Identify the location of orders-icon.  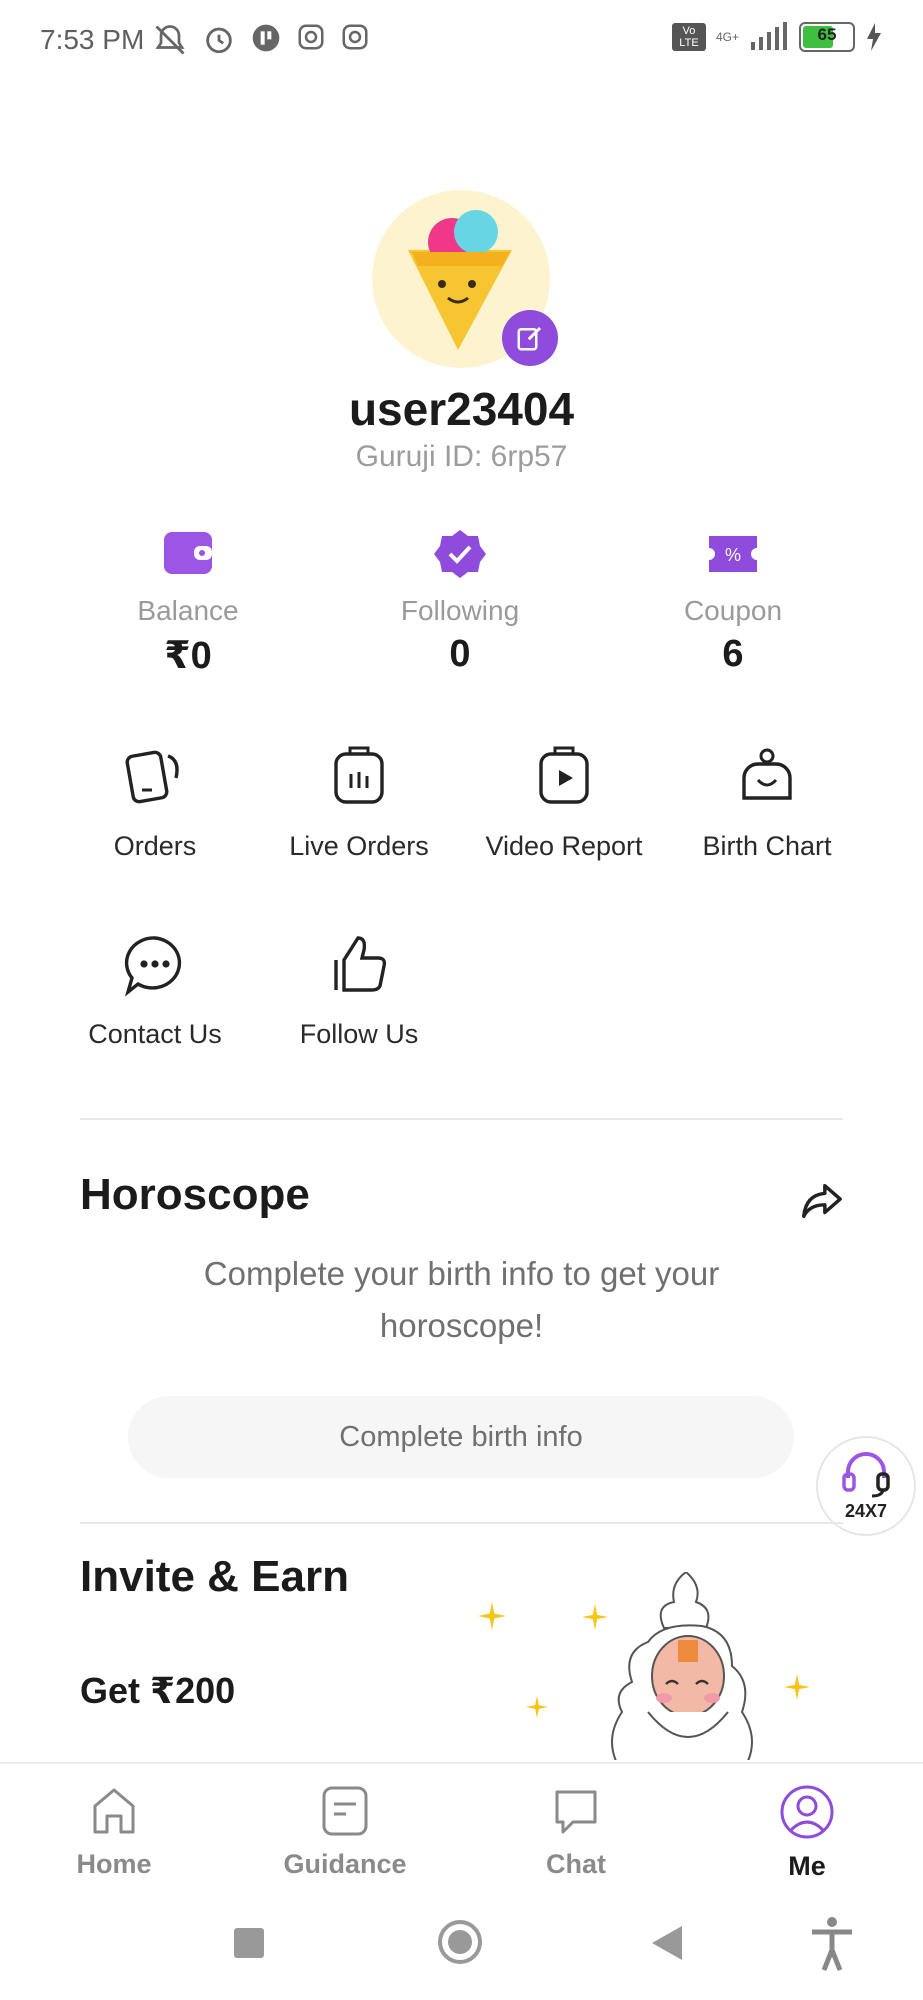
(152, 777).